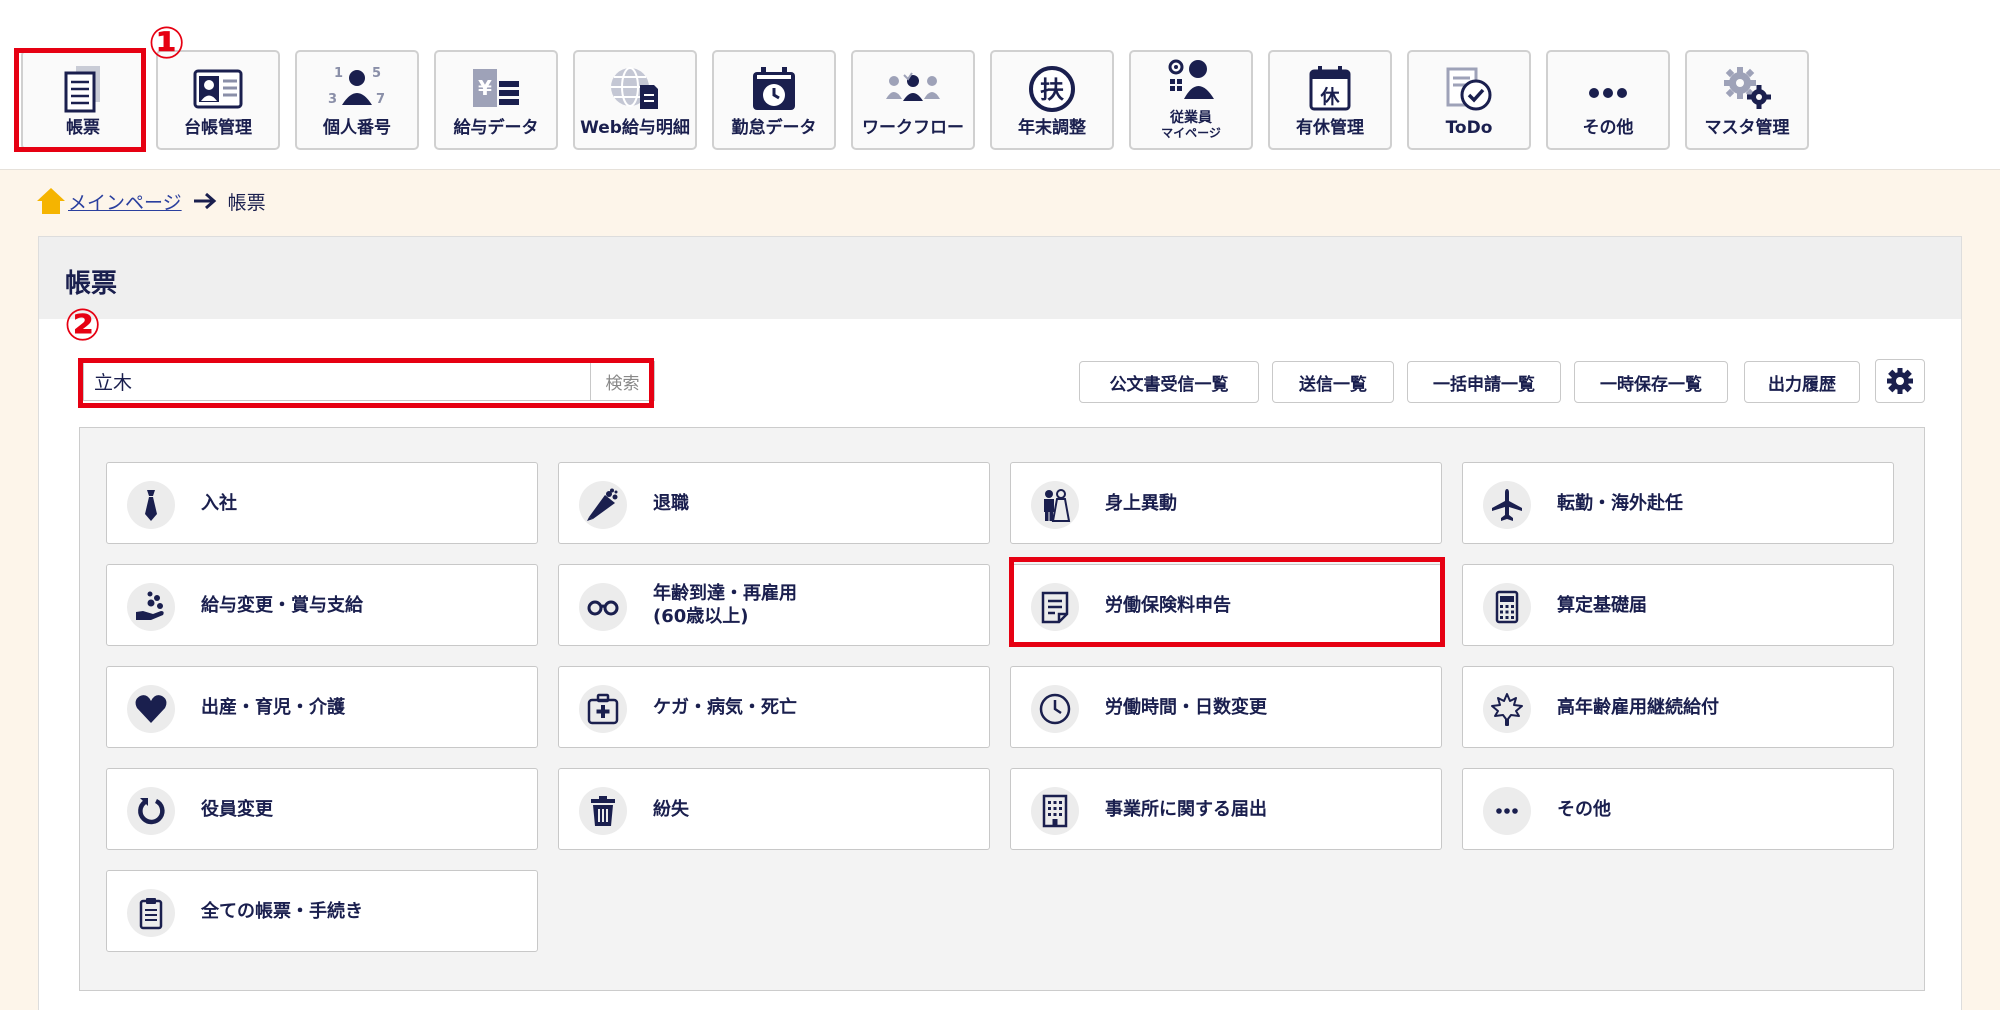 This screenshot has height=1010, width=2000. Describe the element at coordinates (356, 86) in the screenshot. I see `person-number-icon: 1 5 3 7` at that location.